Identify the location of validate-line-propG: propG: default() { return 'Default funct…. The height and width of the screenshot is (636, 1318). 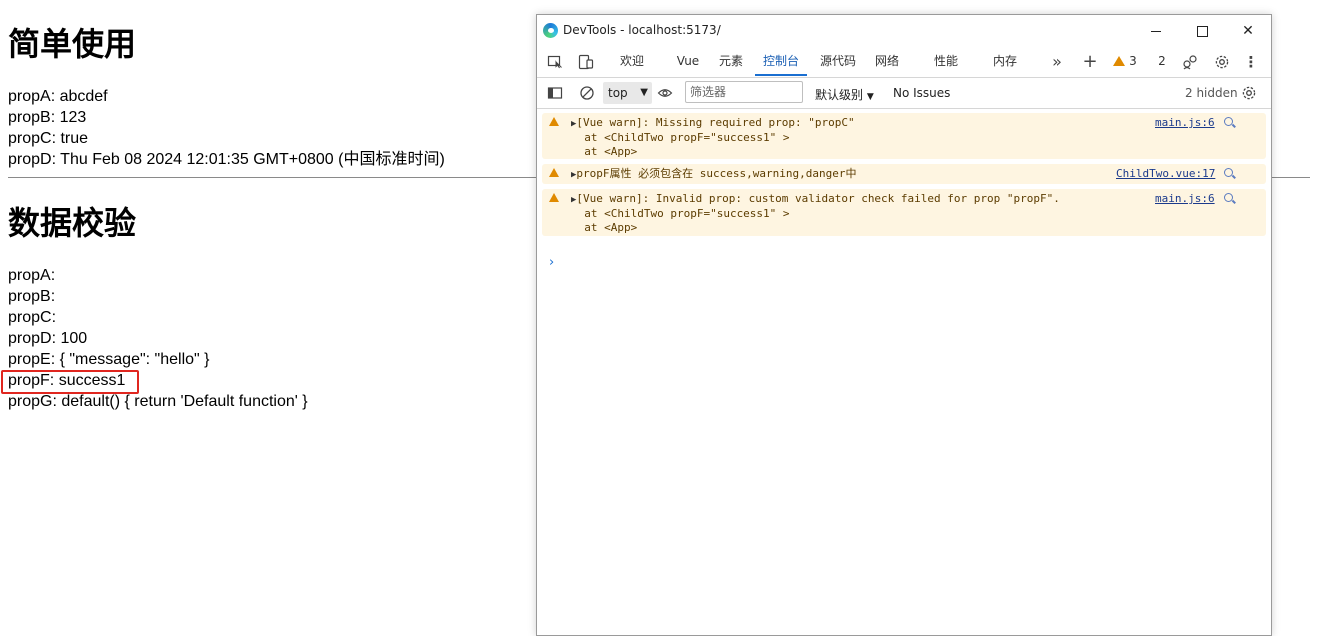
(158, 401).